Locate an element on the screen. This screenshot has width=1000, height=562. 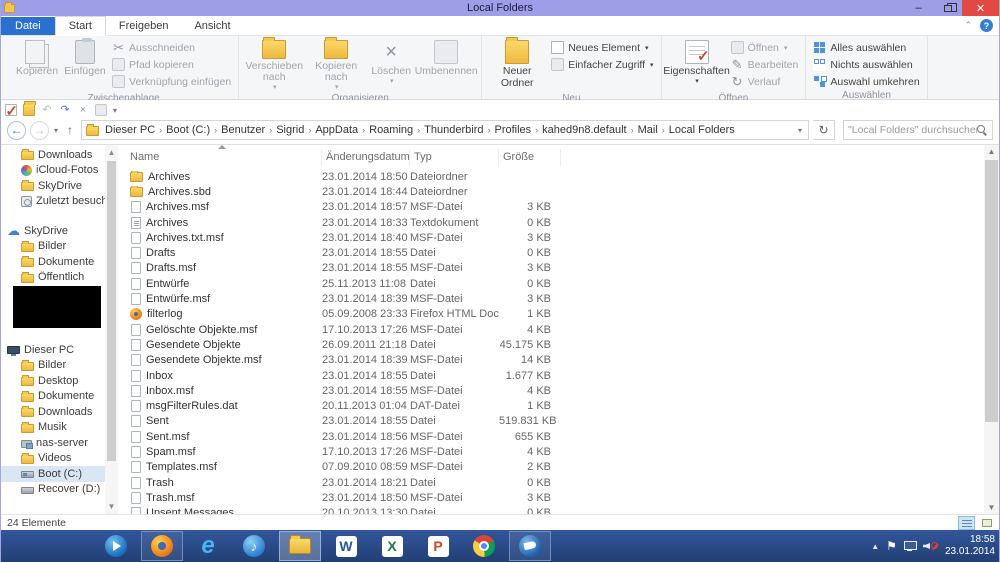
file-row-inbox-msf: Inbox.msf 23.01.2014 18:55 MSF-Datei 4 KB is located at coordinates (562, 390).